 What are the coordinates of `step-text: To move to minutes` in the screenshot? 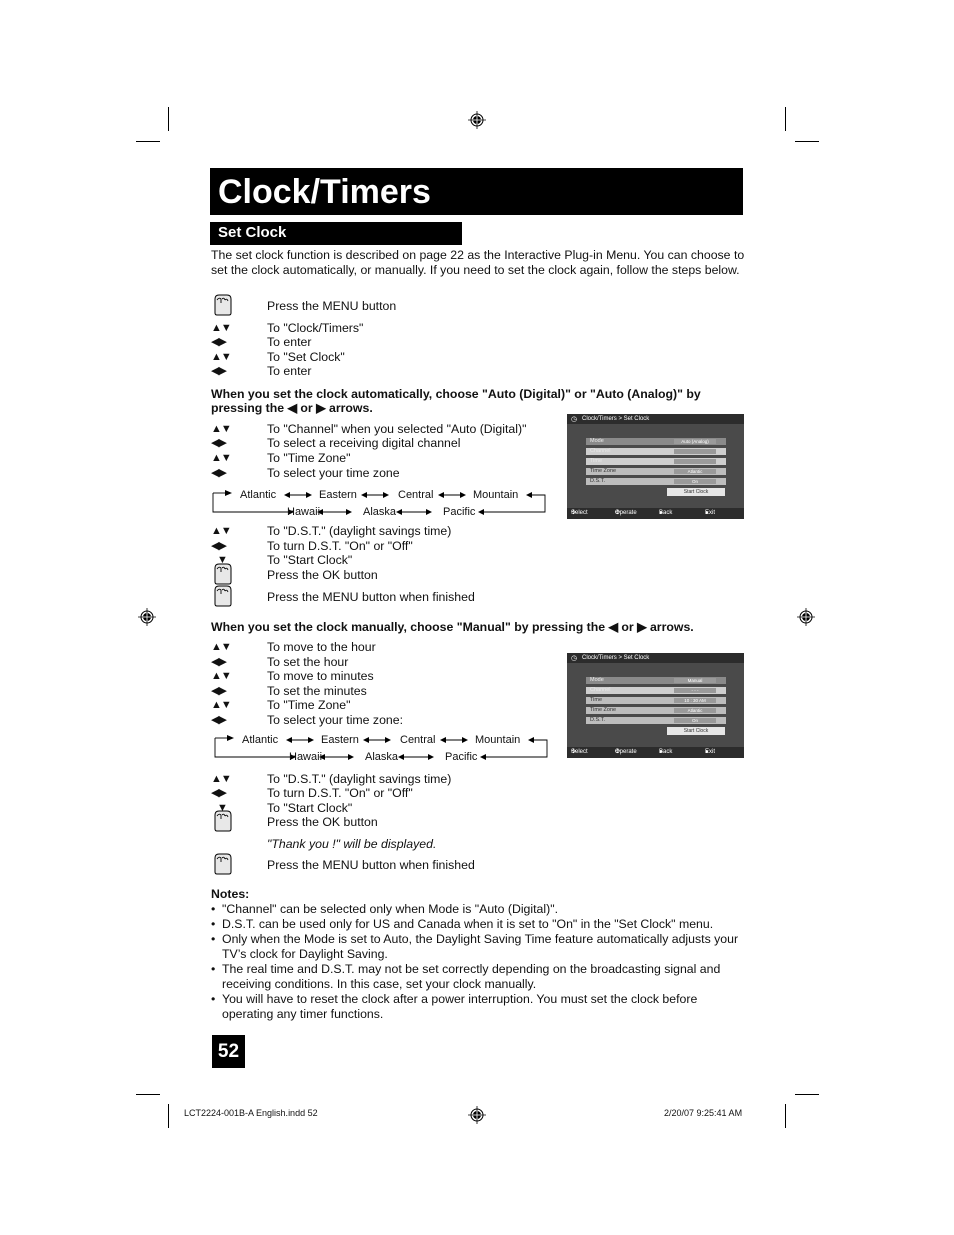 It's located at (320, 676).